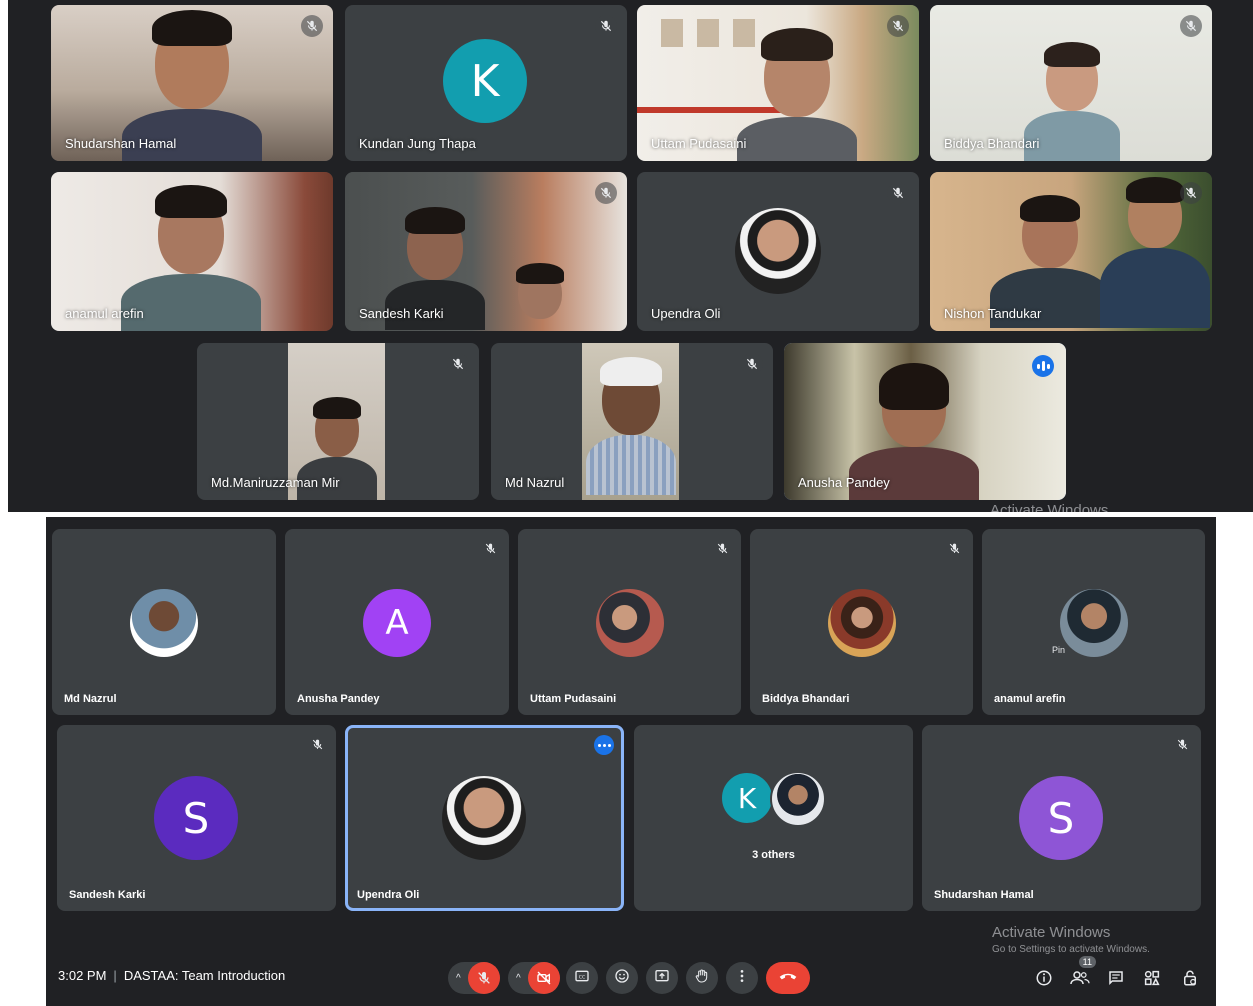  I want to click on raise-hand-icon, so click(702, 978).